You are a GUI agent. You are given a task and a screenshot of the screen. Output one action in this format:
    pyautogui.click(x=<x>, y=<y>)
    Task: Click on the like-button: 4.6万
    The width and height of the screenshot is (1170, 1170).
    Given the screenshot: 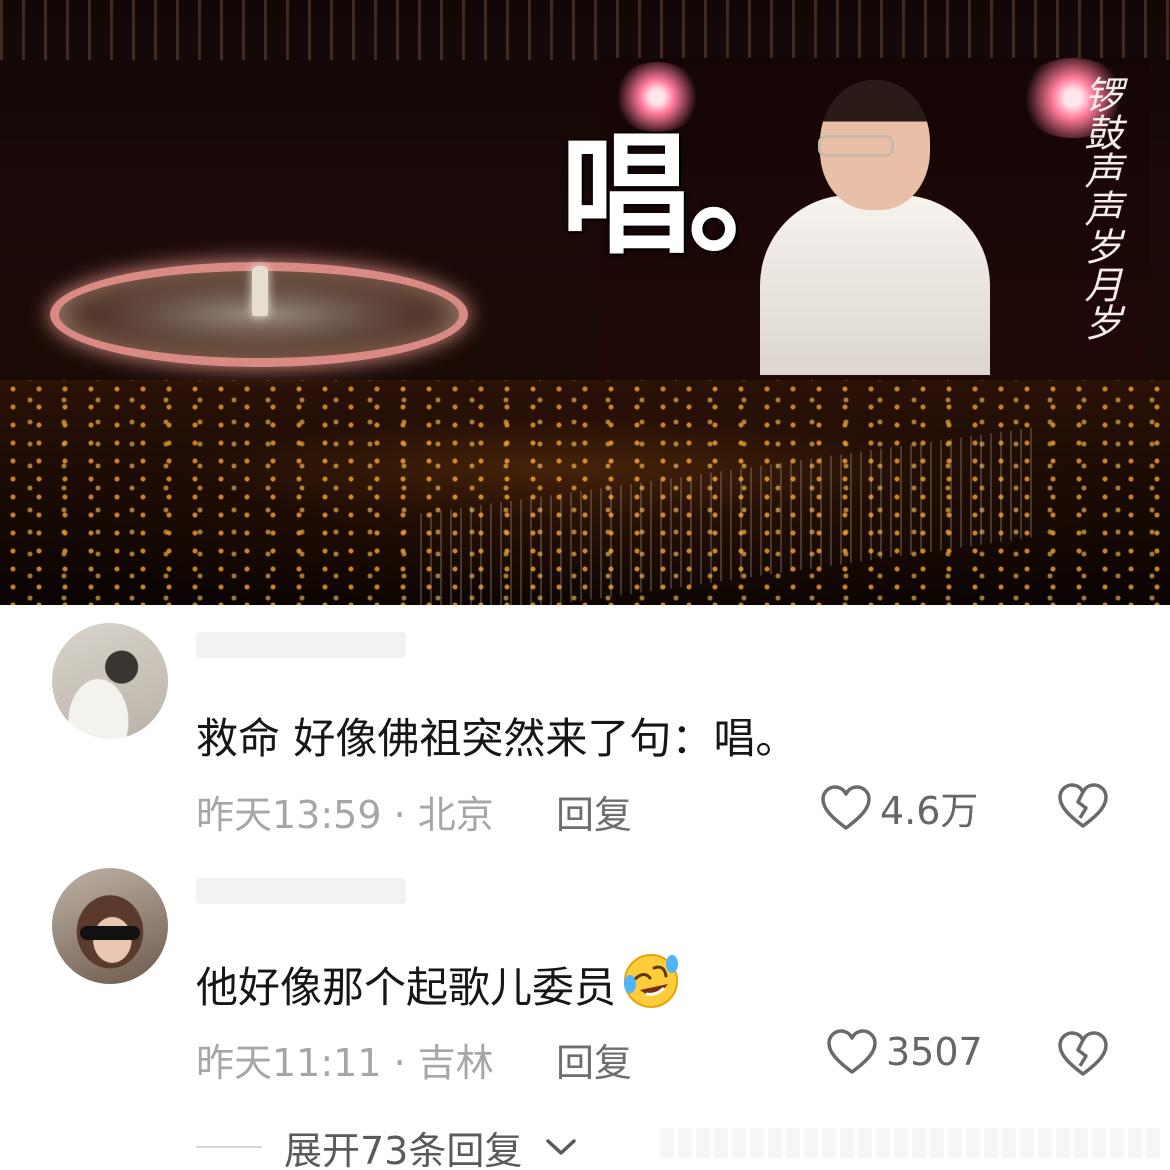 What is the action you would take?
    pyautogui.click(x=899, y=807)
    